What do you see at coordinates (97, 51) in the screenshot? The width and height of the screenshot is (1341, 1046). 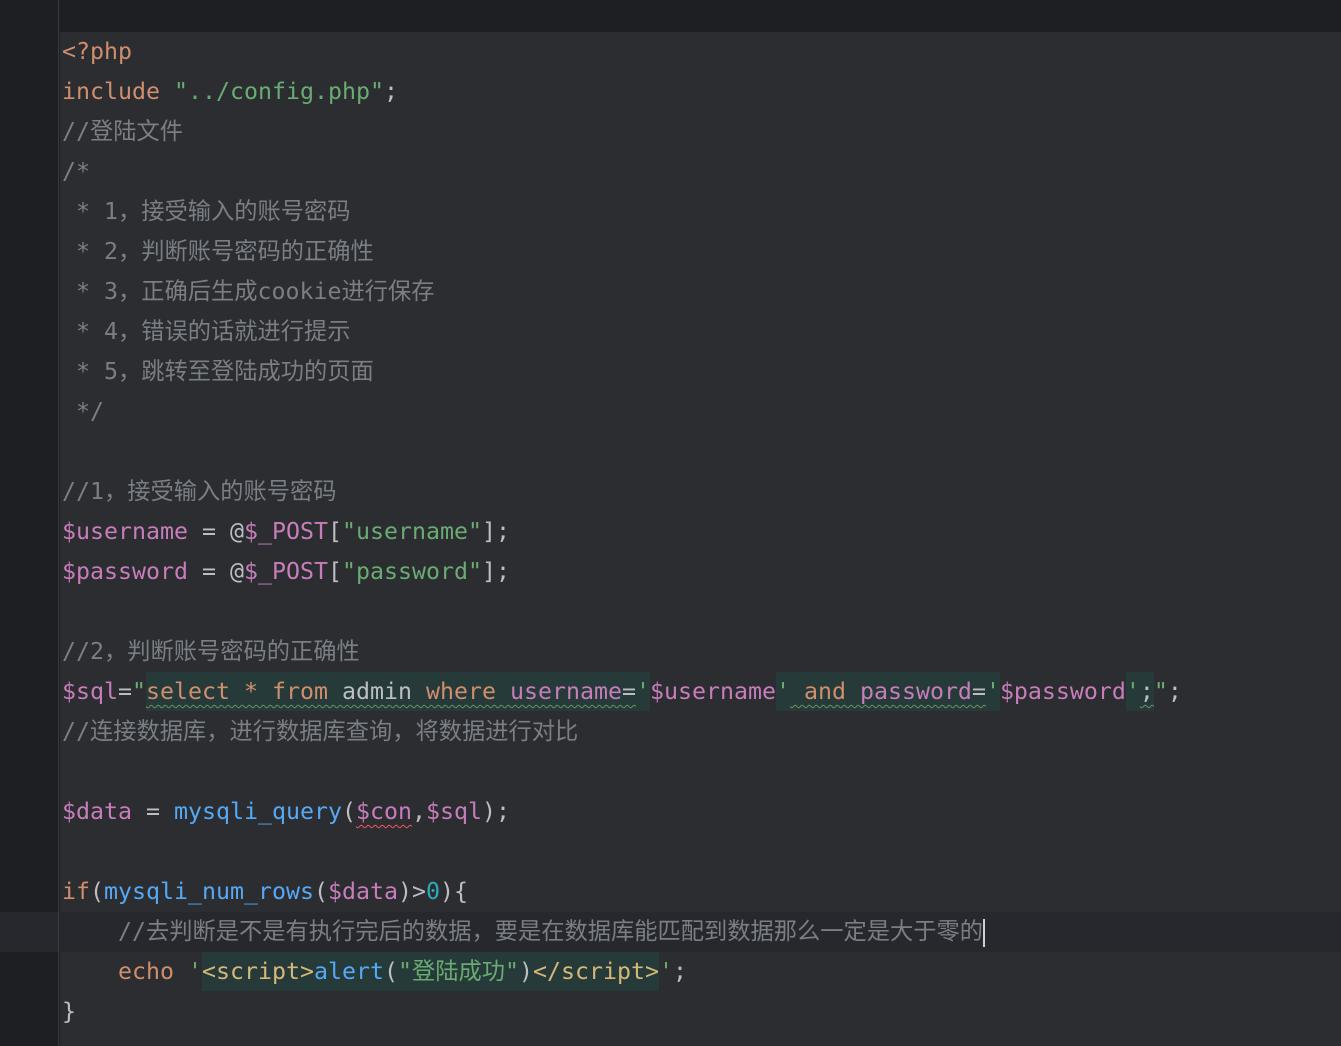 I see `keyword-token: <?php` at bounding box center [97, 51].